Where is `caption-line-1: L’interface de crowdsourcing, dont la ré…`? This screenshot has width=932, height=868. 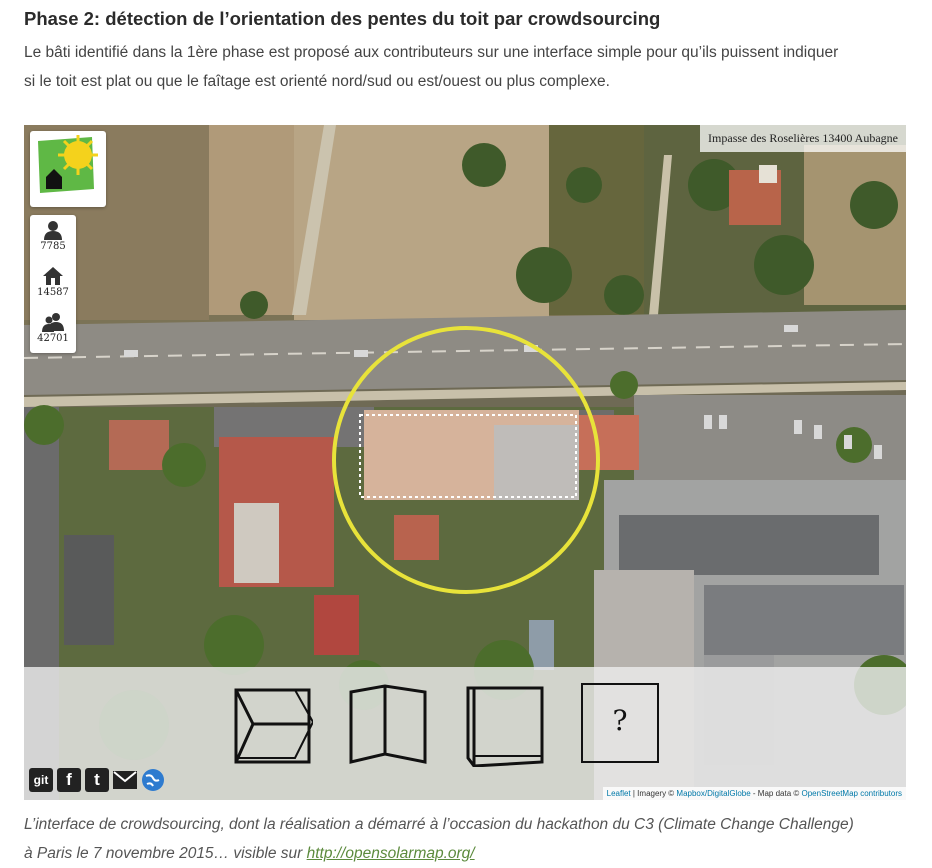 caption-line-1: L’interface de crowdsourcing, dont la ré… is located at coordinates (439, 824).